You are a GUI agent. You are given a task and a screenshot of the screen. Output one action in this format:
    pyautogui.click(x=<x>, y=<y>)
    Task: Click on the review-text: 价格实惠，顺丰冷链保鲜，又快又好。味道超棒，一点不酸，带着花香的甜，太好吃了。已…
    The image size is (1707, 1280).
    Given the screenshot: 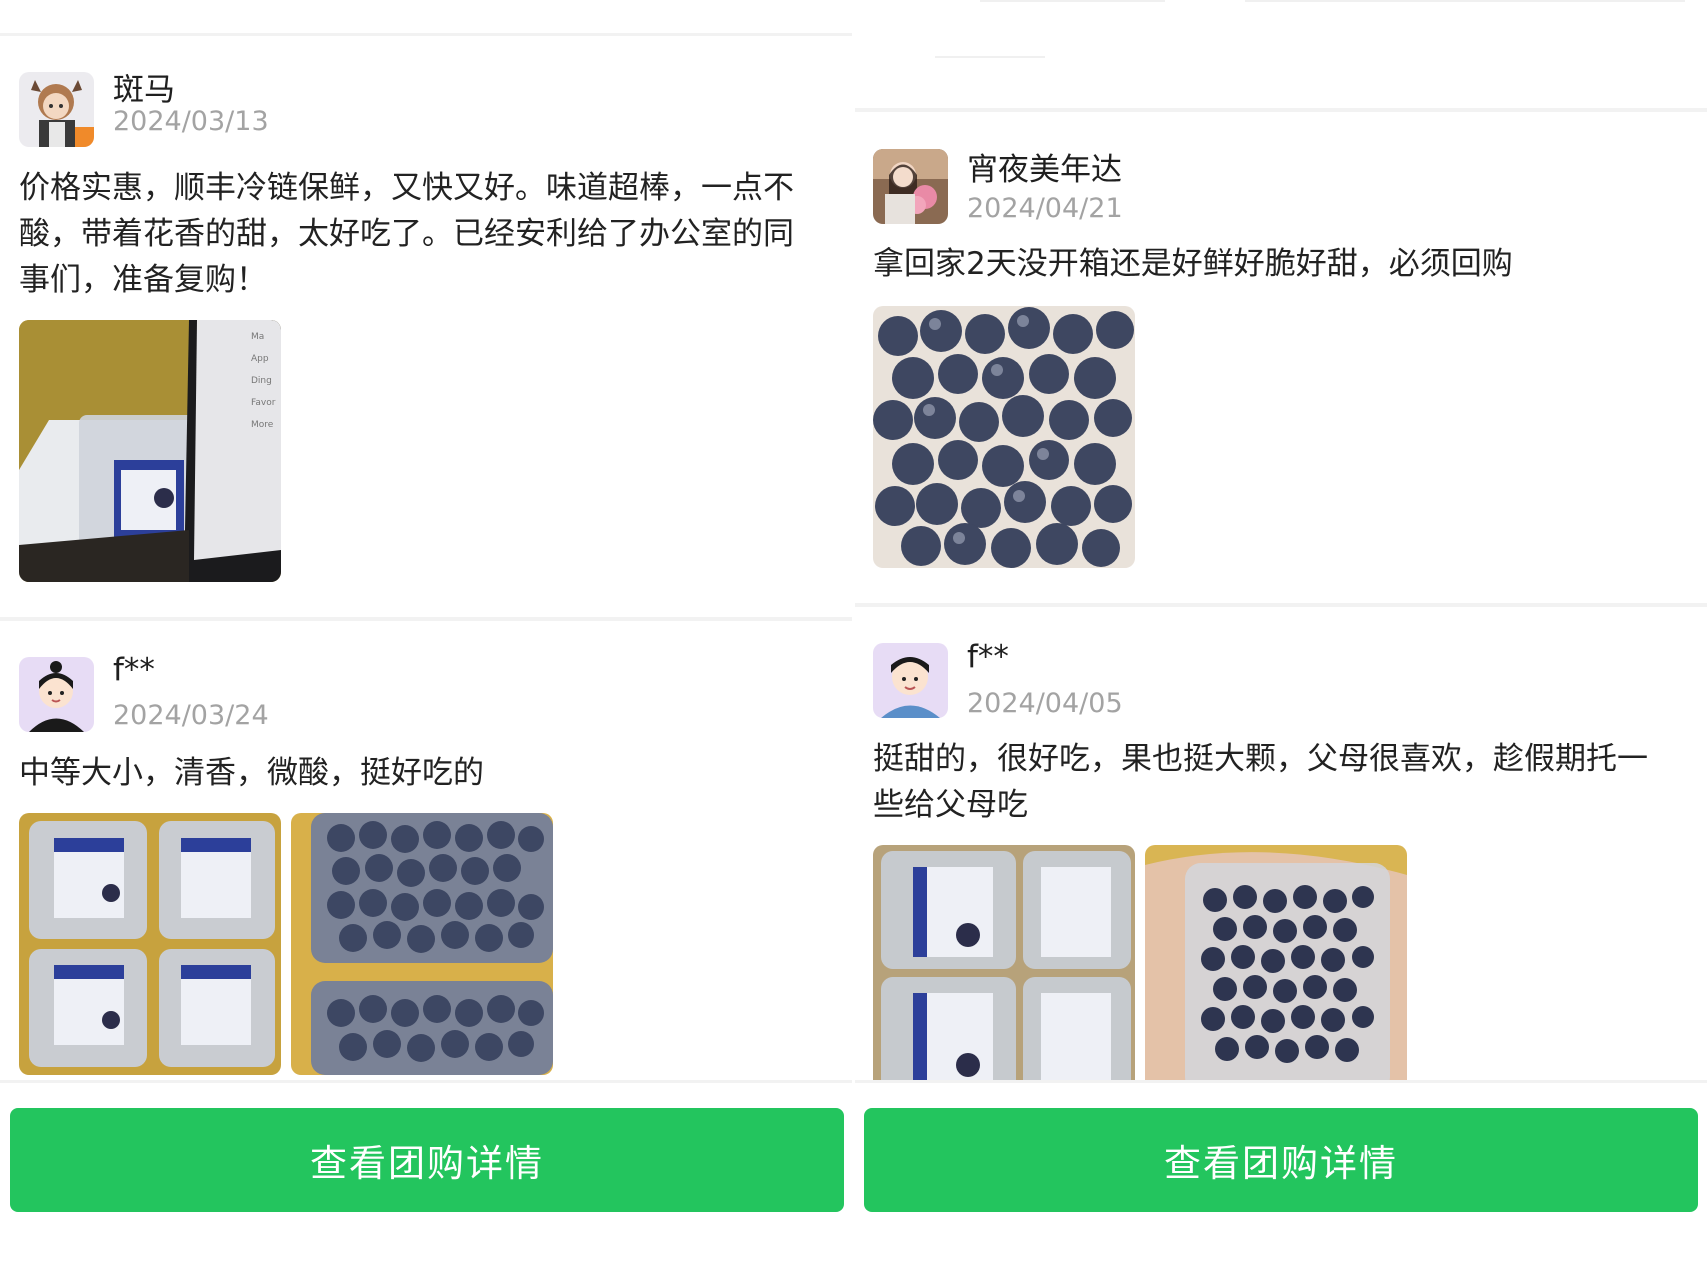 What is the action you would take?
    pyautogui.click(x=406, y=234)
    